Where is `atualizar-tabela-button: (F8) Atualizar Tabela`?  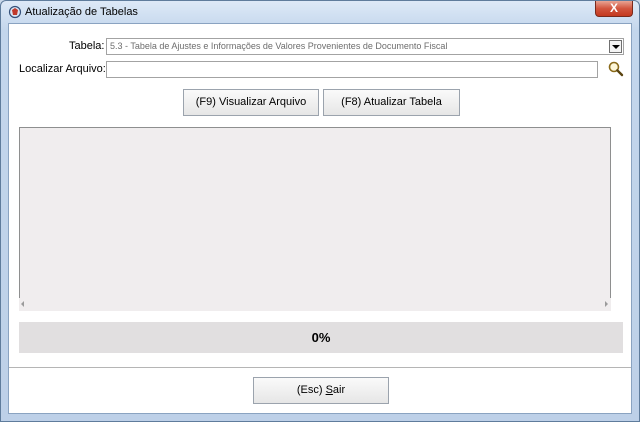
atualizar-tabela-button: (F8) Atualizar Tabela is located at coordinates (391, 102).